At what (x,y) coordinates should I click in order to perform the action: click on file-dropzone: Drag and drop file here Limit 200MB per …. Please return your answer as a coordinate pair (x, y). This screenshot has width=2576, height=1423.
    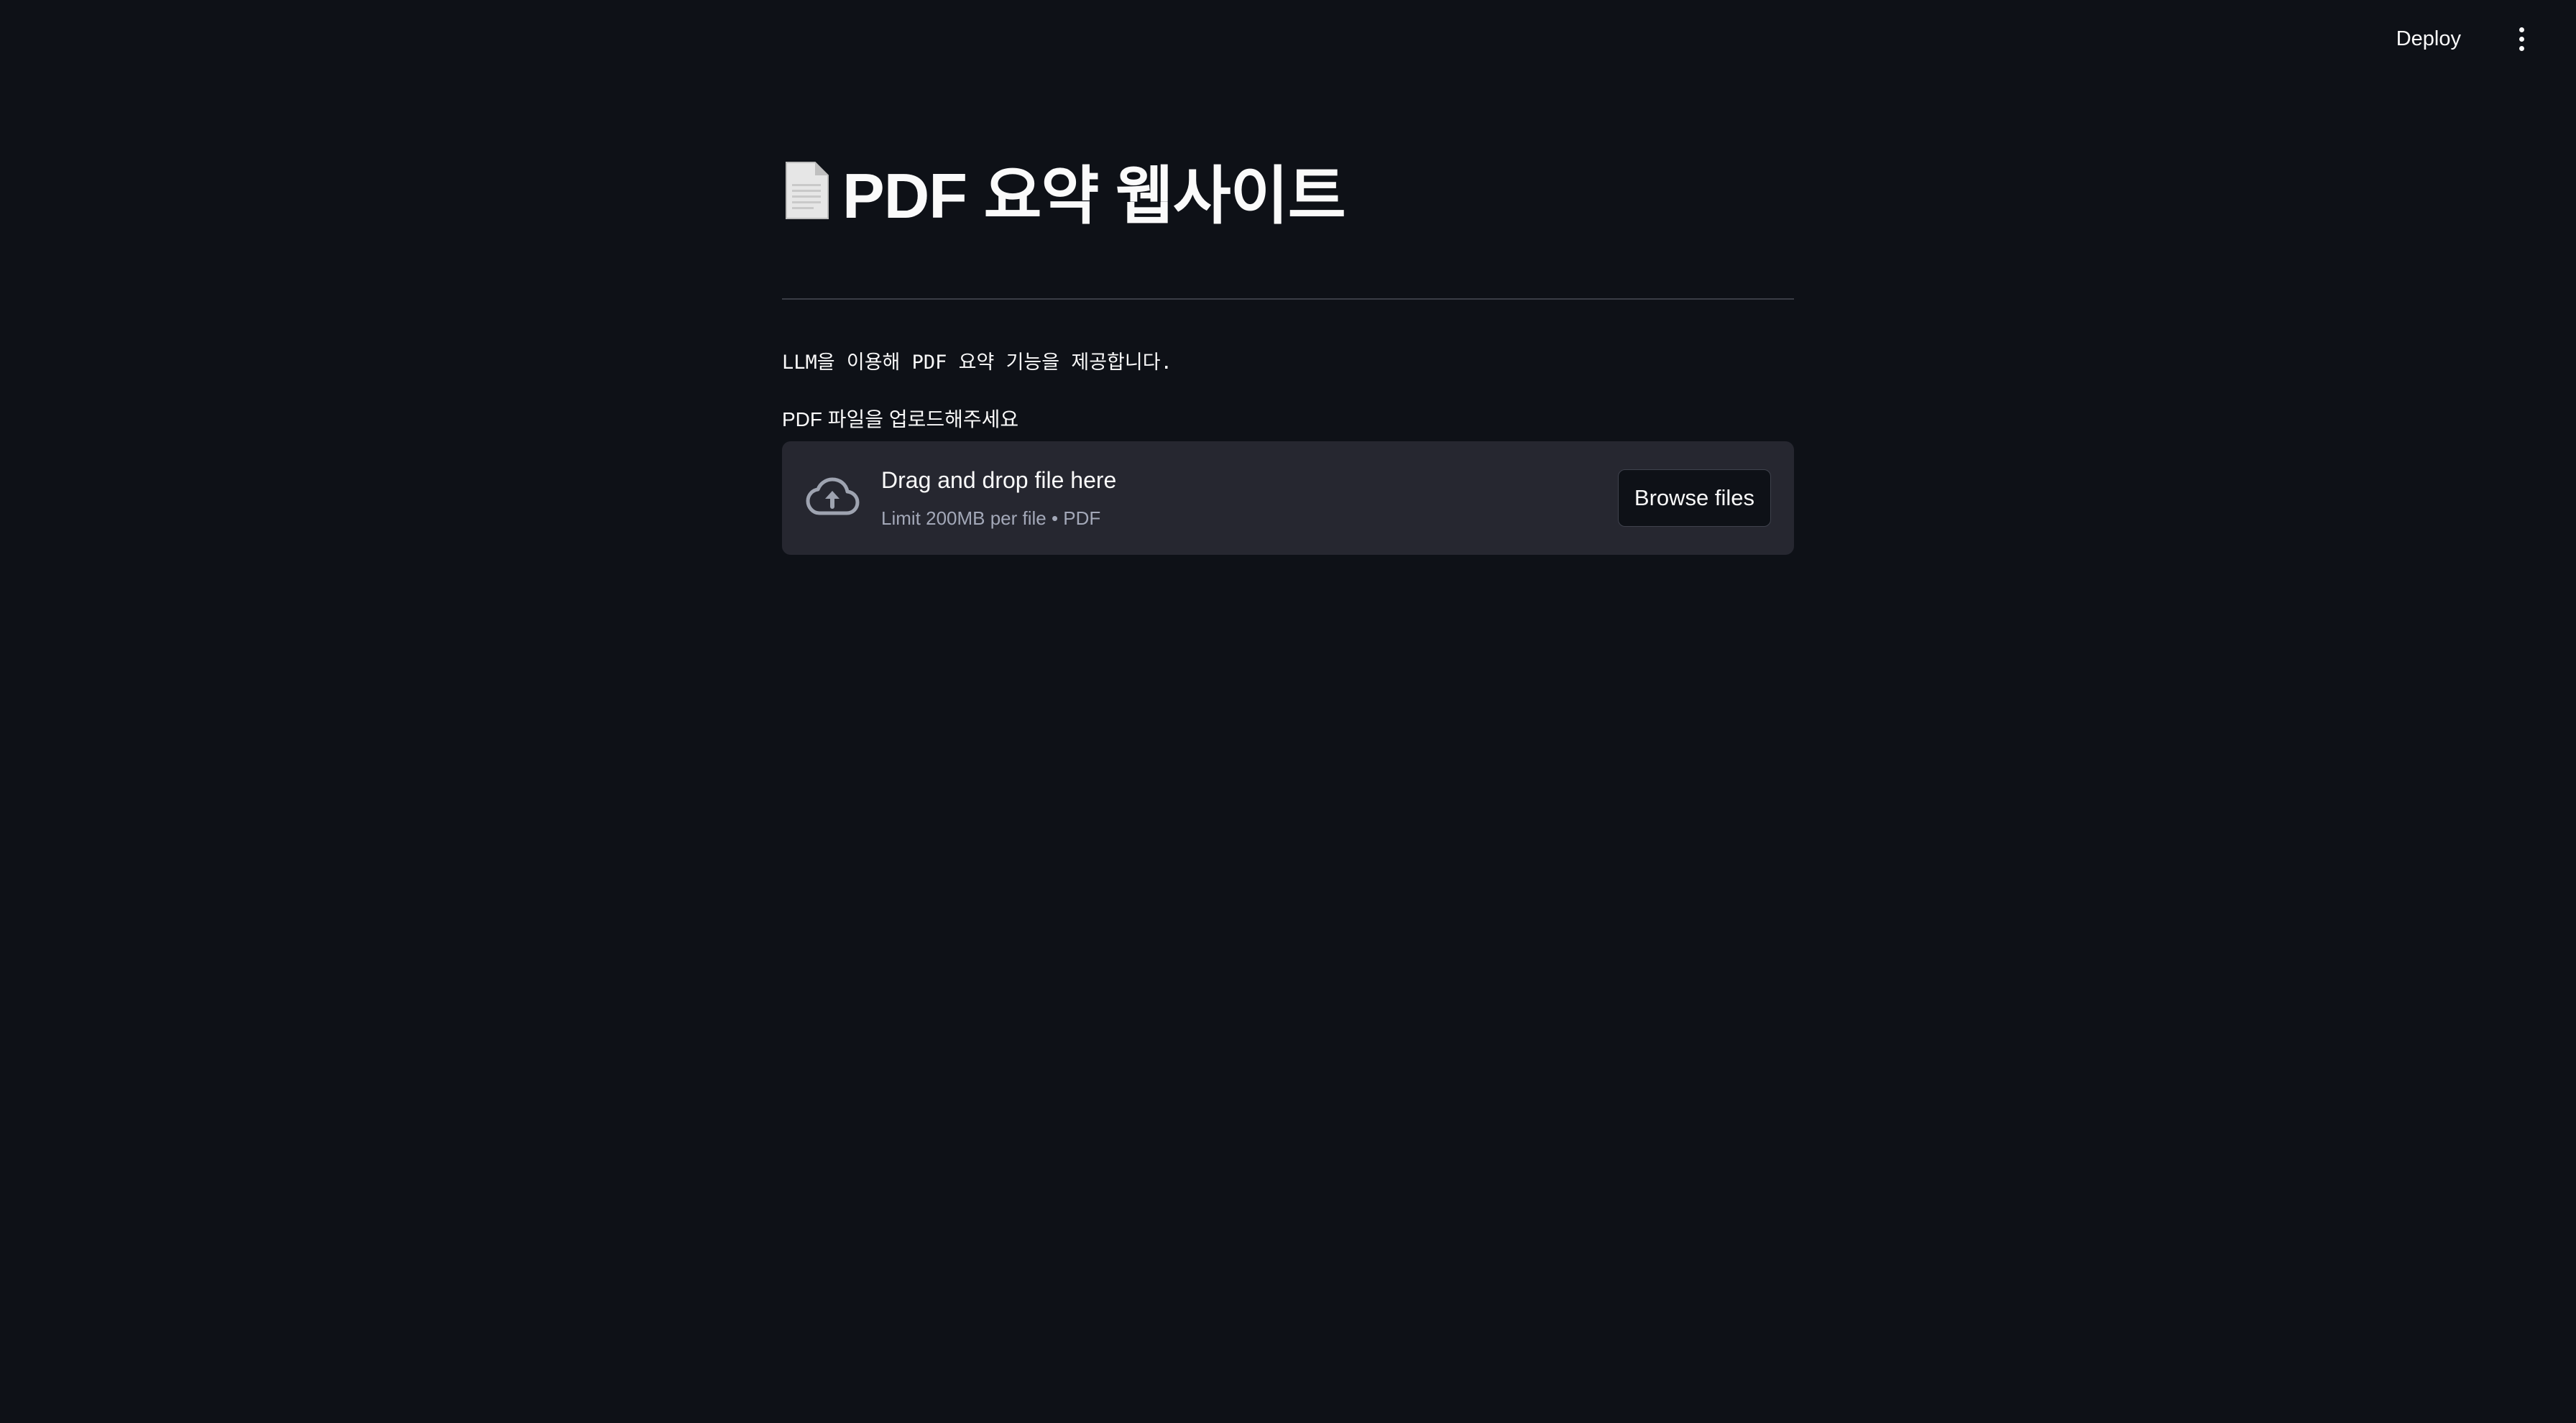
    Looking at the image, I should click on (1288, 498).